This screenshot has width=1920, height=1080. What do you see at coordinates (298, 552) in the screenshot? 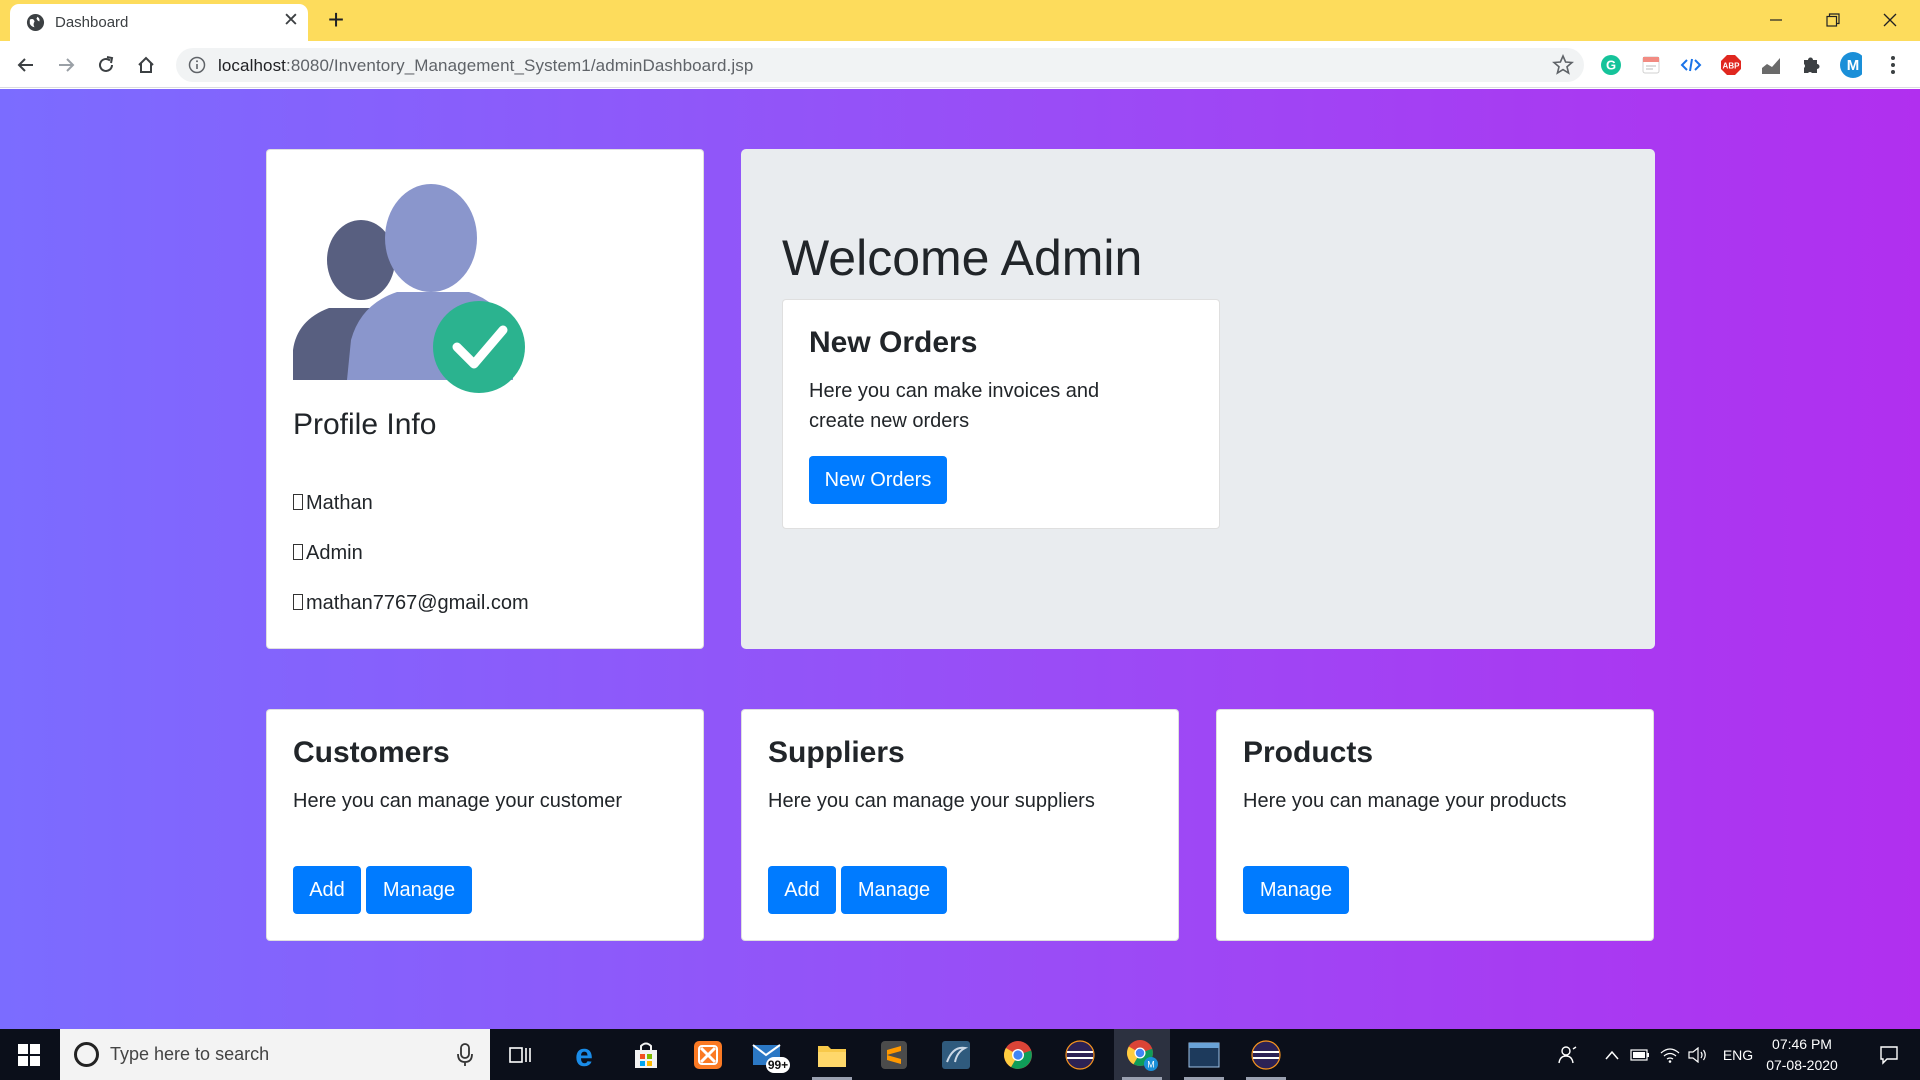
I see `role-icon` at bounding box center [298, 552].